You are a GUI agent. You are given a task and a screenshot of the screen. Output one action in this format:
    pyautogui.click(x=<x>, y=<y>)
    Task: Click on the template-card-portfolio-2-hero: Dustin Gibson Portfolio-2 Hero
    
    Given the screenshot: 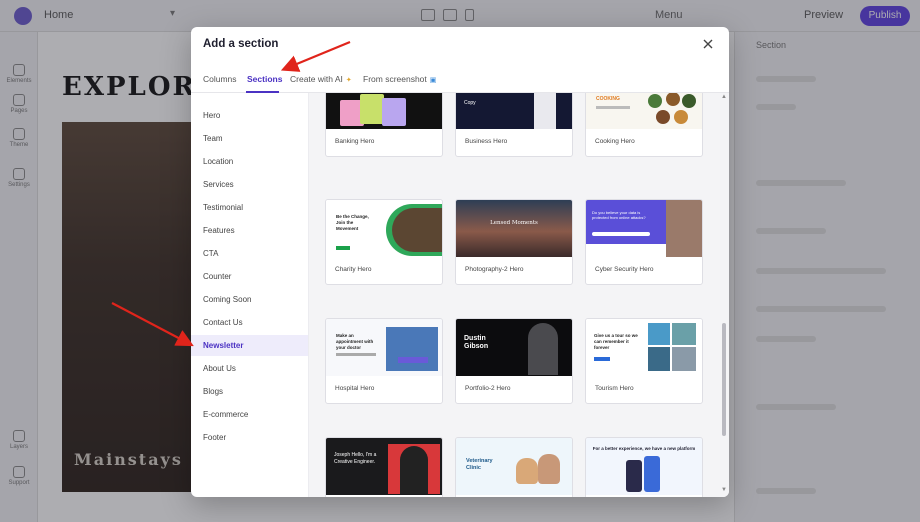 What is the action you would take?
    pyautogui.click(x=514, y=361)
    